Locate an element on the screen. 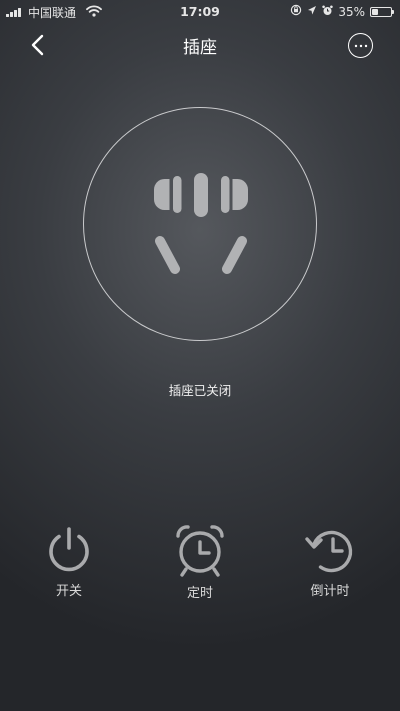 The width and height of the screenshot is (400, 711). more-options-button is located at coordinates (360, 45).